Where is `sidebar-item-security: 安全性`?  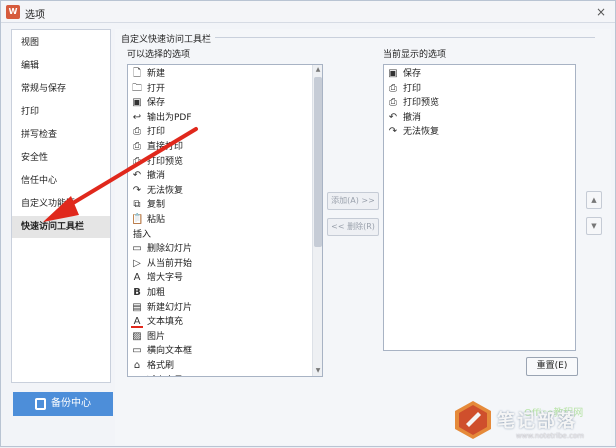 sidebar-item-security: 安全性 is located at coordinates (61, 158).